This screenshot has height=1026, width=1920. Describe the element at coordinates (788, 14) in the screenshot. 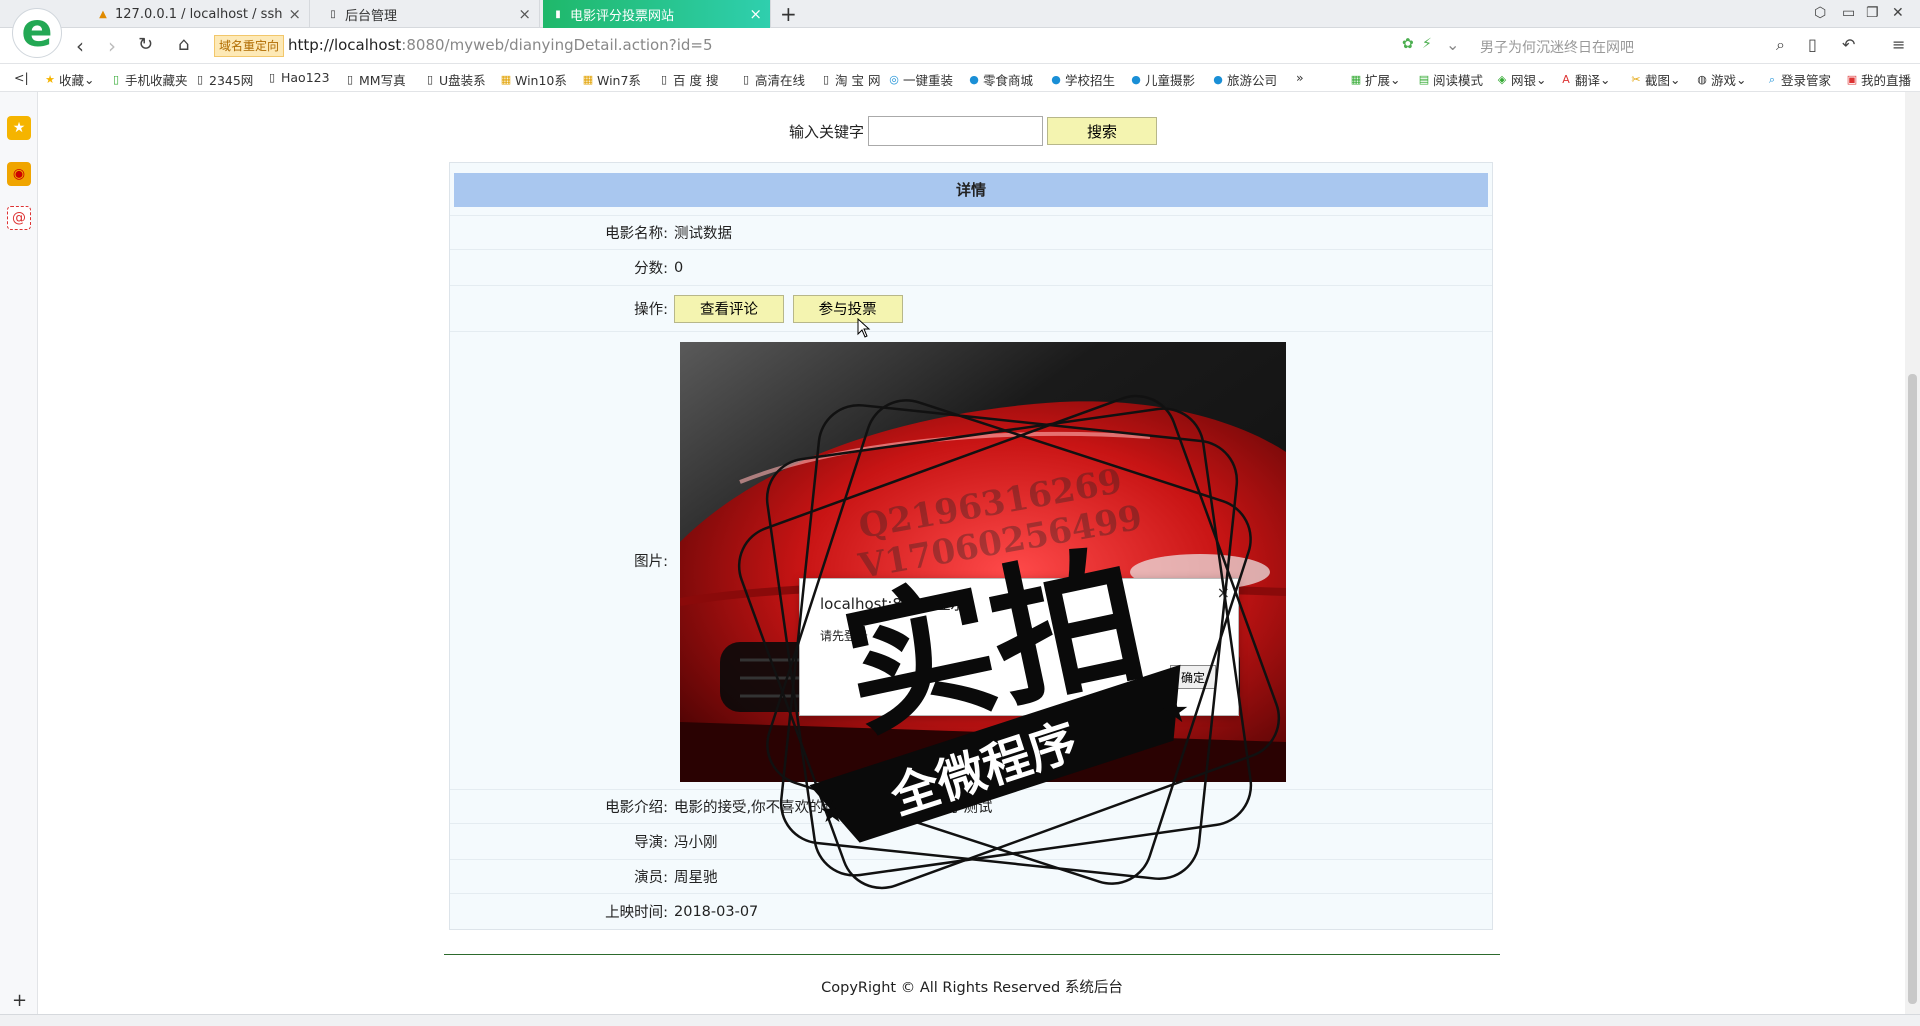

I see `new-tab-icon: +` at that location.